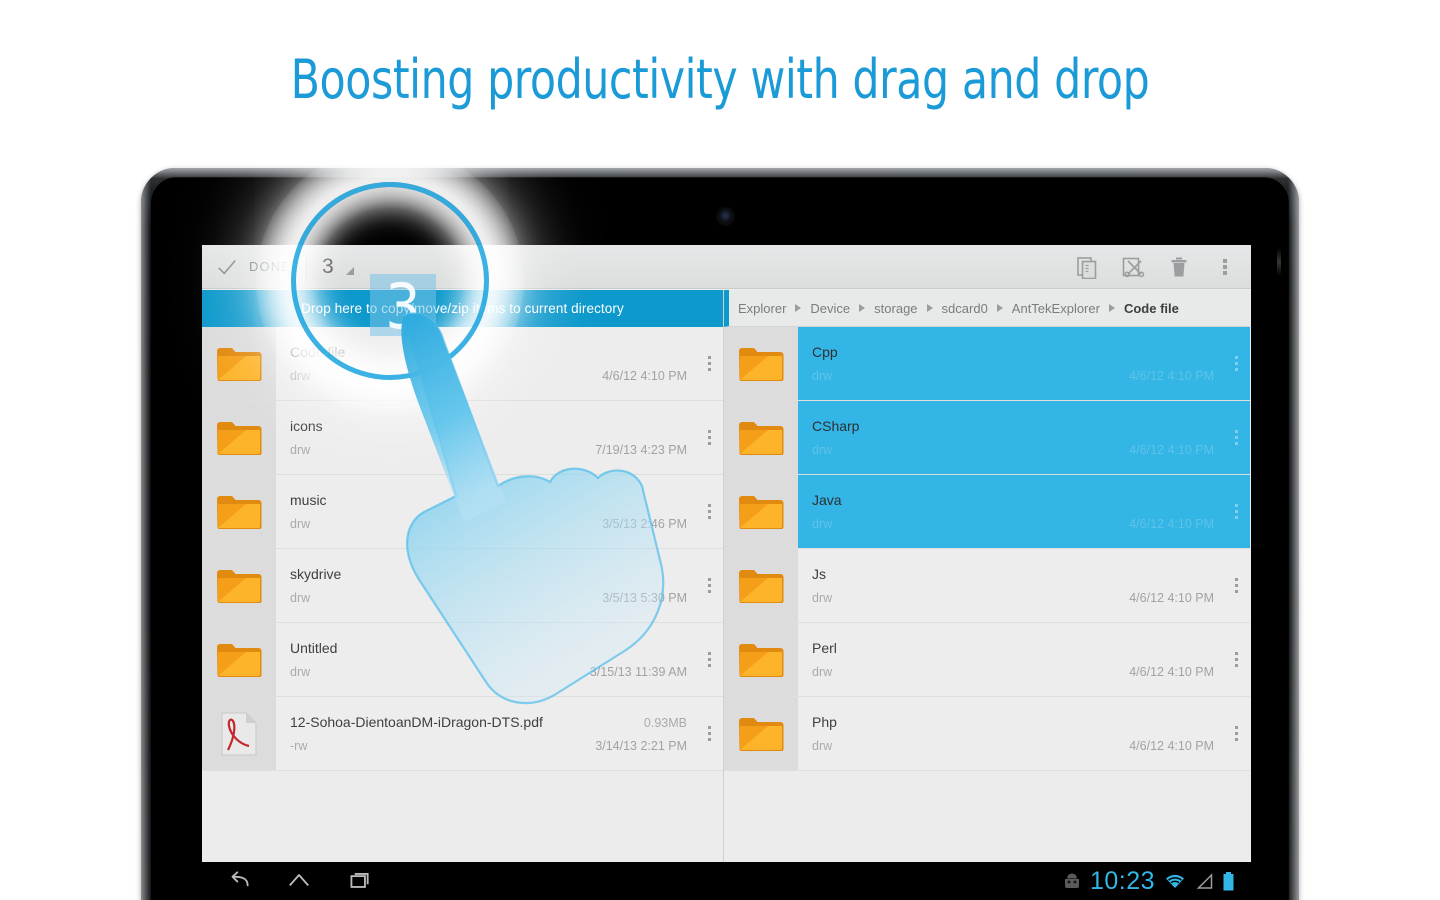  I want to click on copy-icon, so click(1087, 267).